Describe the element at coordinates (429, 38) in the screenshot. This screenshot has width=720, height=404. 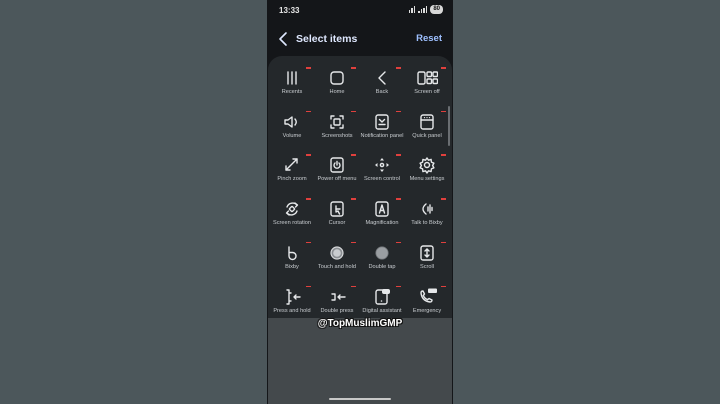
I see `reset-button: Reset` at that location.